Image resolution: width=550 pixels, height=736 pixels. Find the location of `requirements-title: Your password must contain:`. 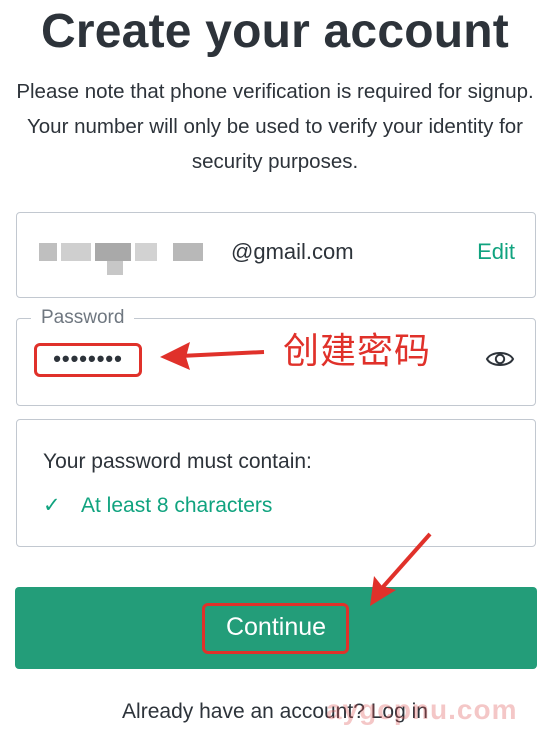

requirements-title: Your password must contain: is located at coordinates (177, 461).